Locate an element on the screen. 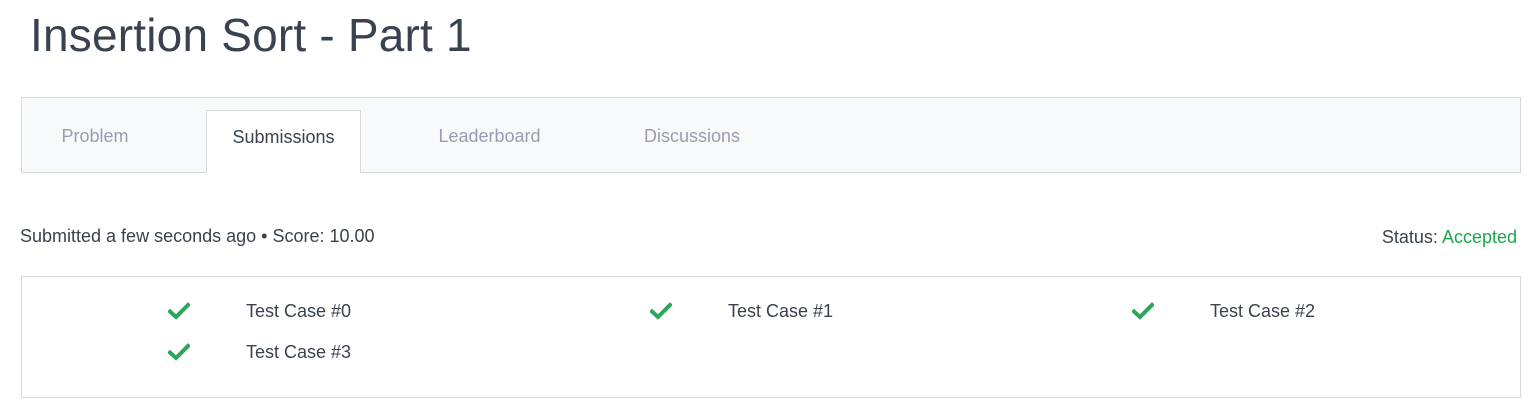 Image resolution: width=1533 pixels, height=403 pixels. page-title: Insertion Sort - Part 1 is located at coordinates (251, 35).